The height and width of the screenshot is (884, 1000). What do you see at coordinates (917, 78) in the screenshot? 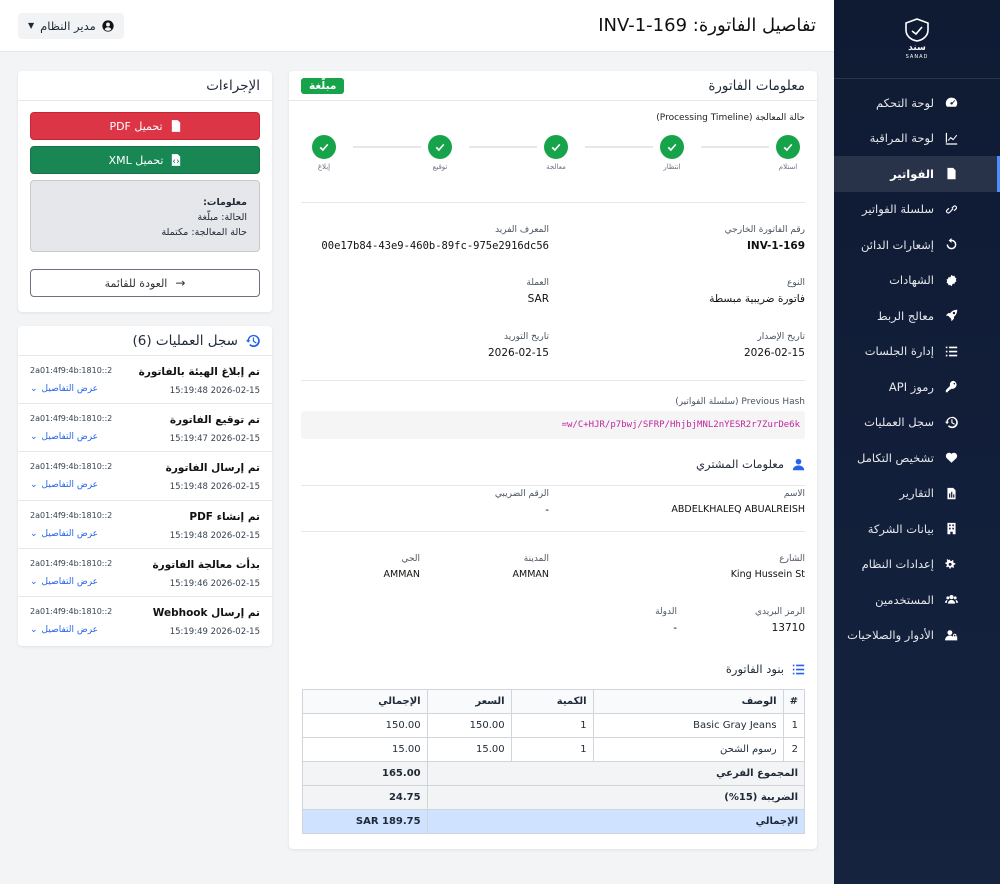
I see `sidebar-divider` at bounding box center [917, 78].